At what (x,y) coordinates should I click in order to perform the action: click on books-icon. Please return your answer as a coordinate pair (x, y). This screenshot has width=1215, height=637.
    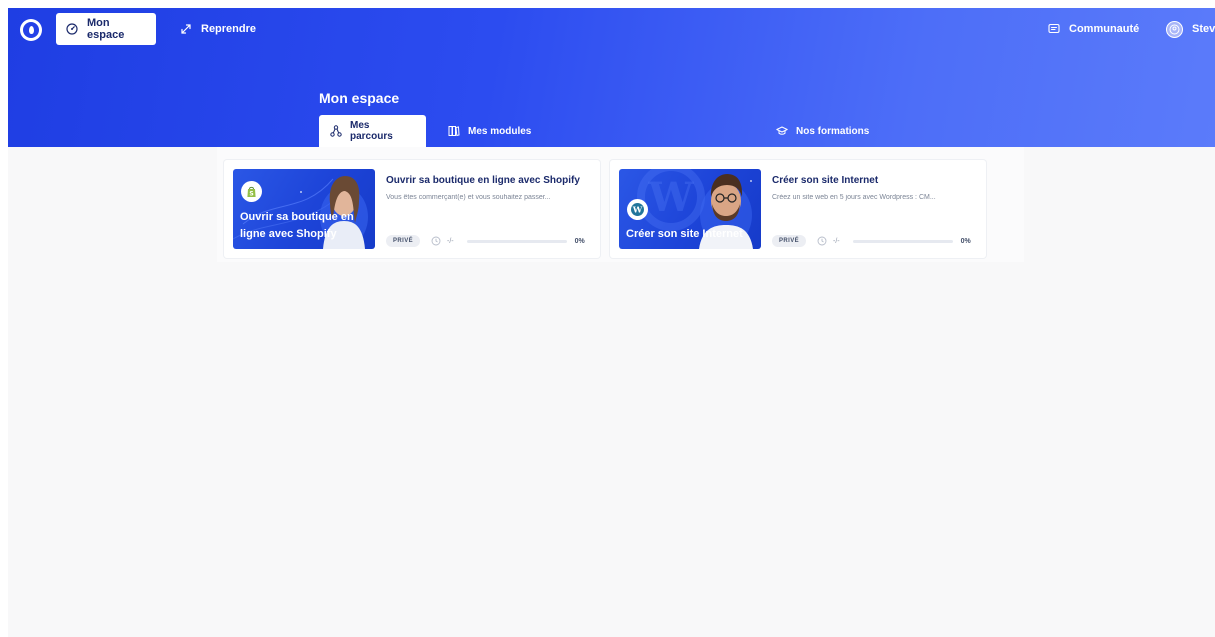
    Looking at the image, I should click on (454, 131).